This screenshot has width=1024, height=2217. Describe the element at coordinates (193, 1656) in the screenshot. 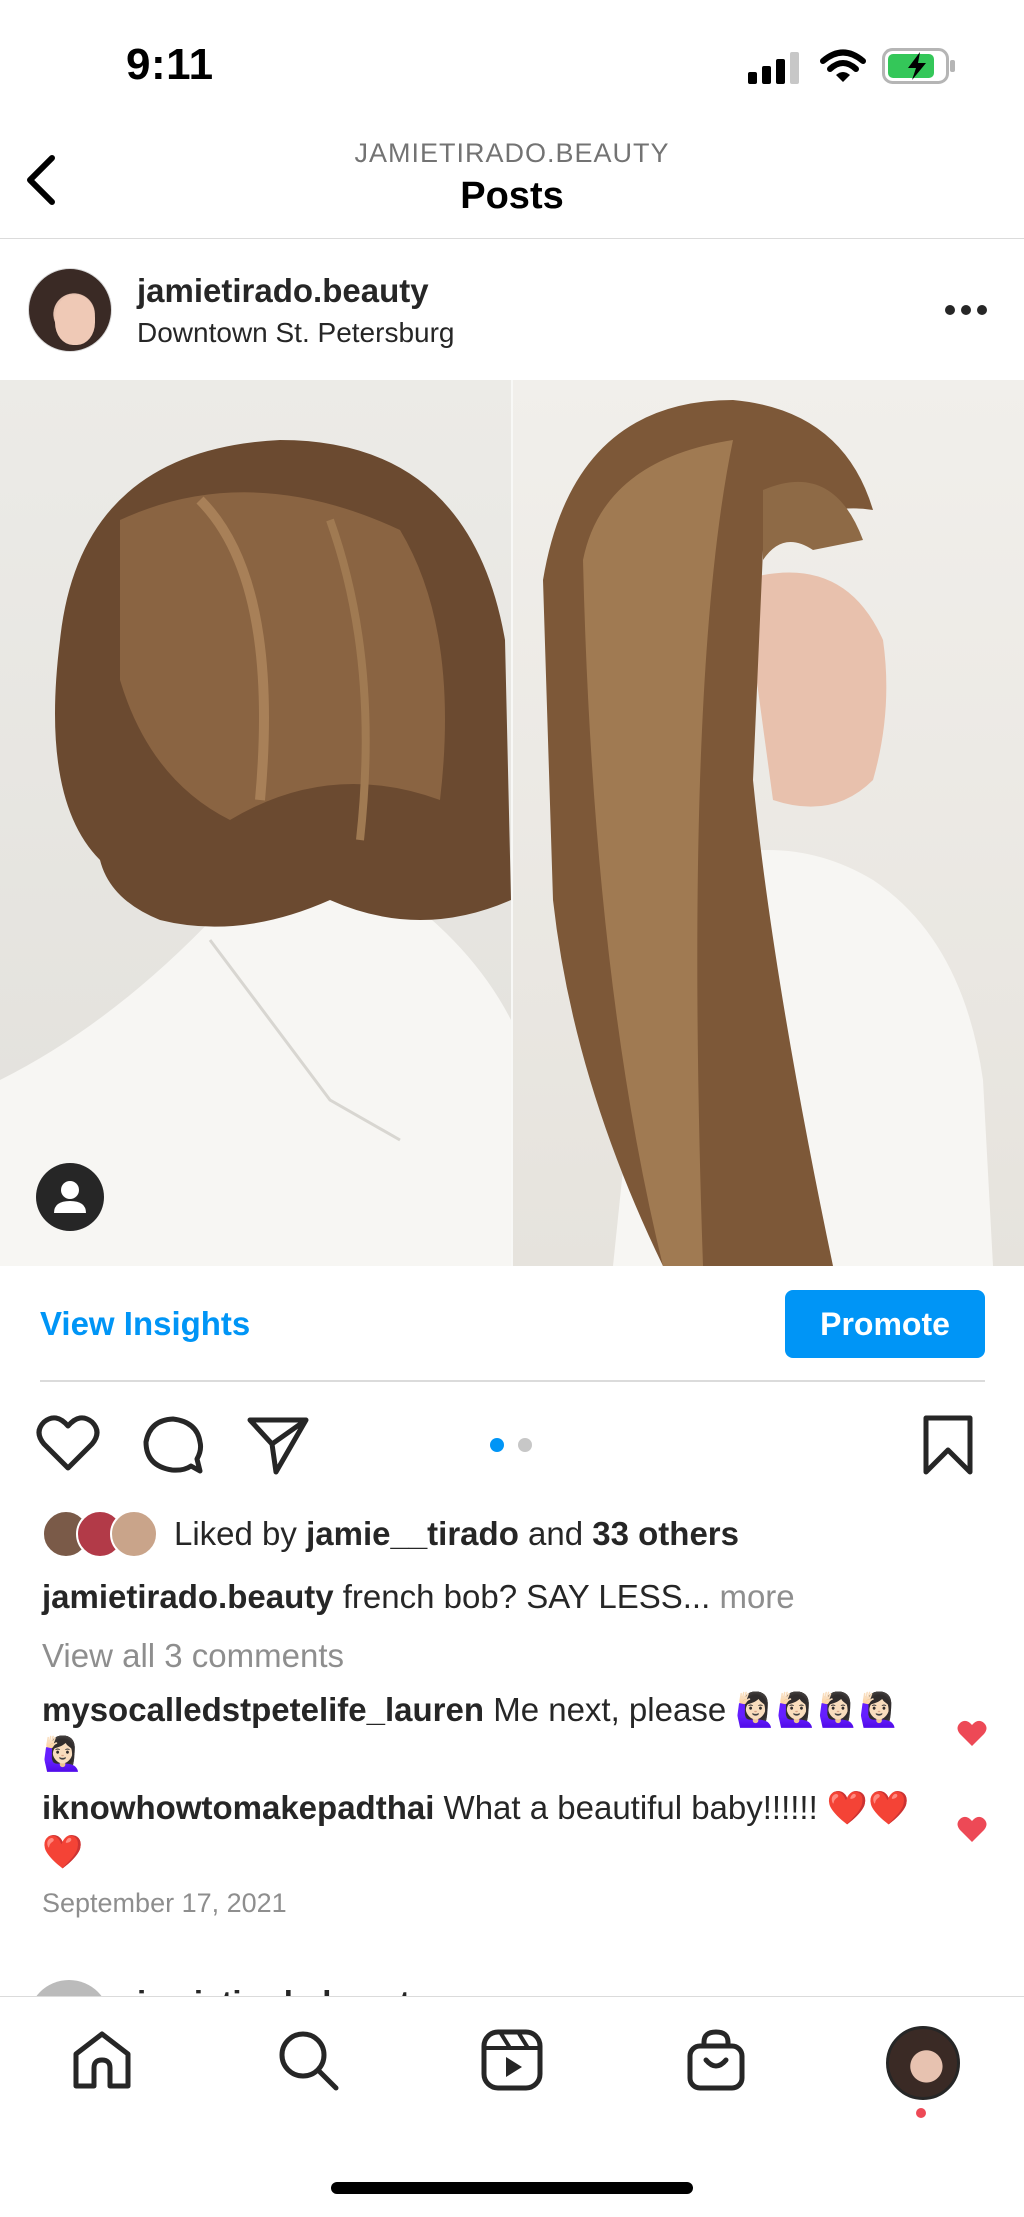

I see `view-all-comments-link: View all 3 comments` at that location.